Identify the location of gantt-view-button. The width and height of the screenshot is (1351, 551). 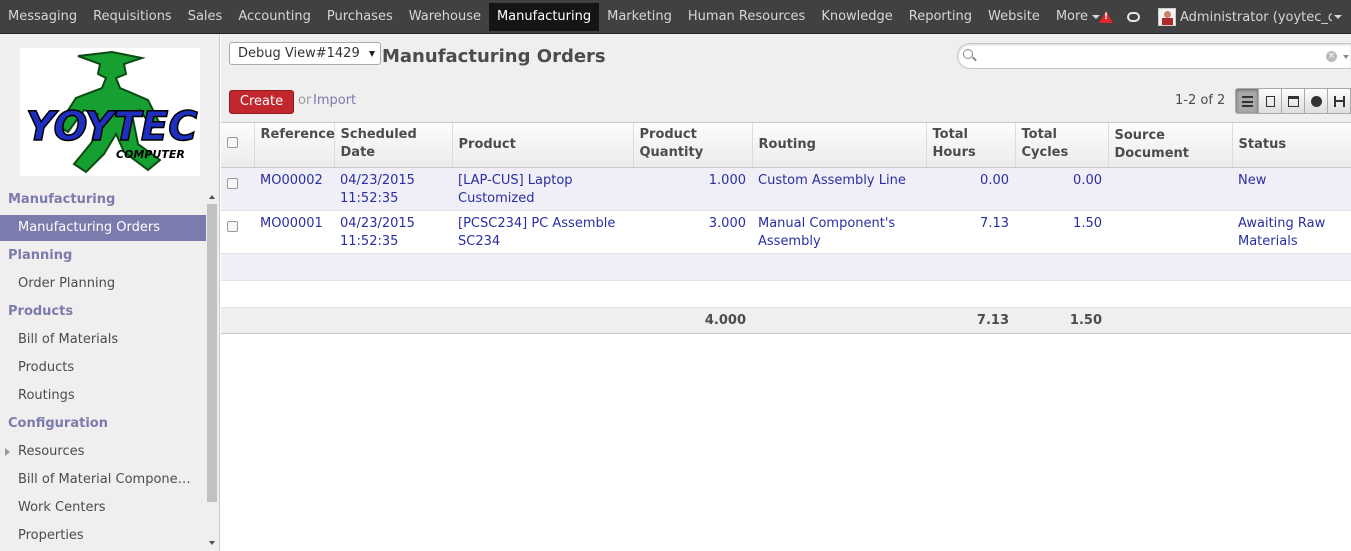
(1339, 101).